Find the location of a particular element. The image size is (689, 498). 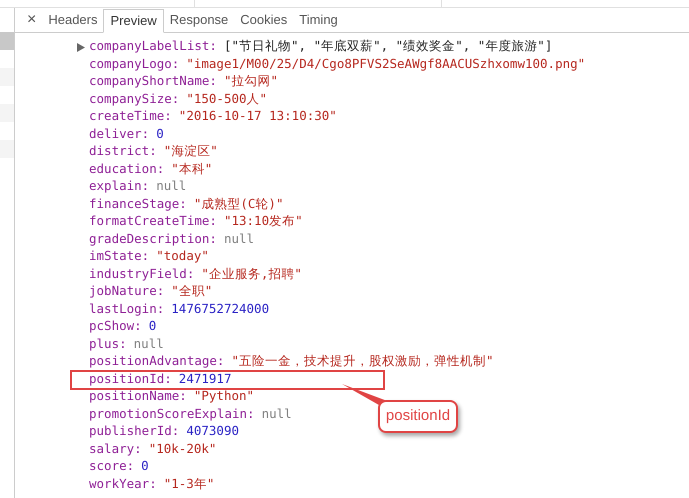

property-key: positionName: is located at coordinates (138, 396).